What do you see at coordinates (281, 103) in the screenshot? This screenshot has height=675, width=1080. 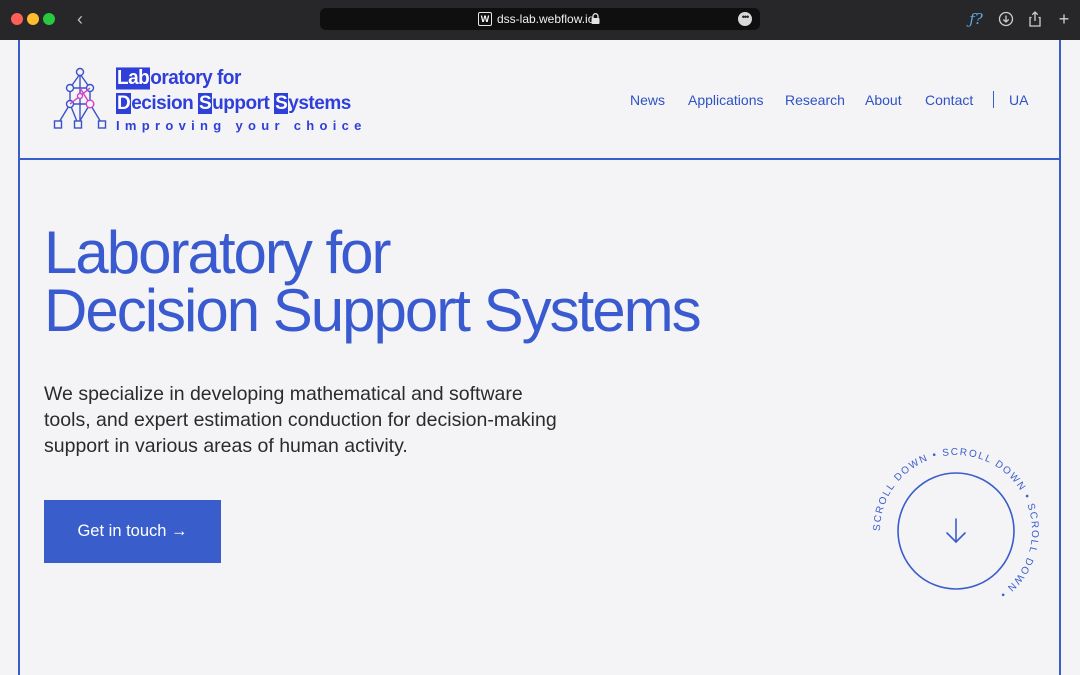 I see `logo-highlight-s2: S` at bounding box center [281, 103].